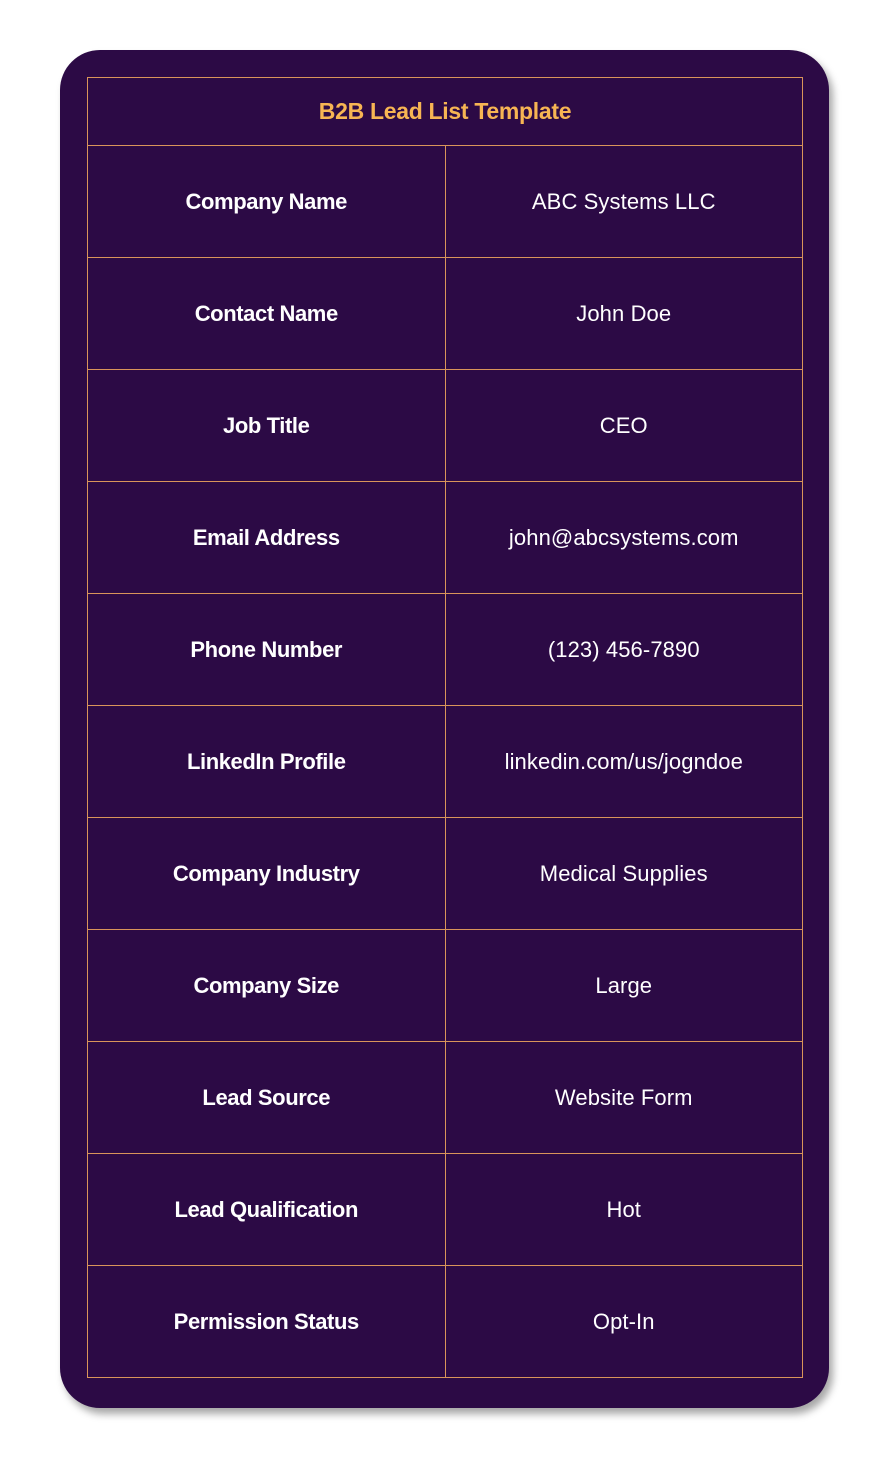 The image size is (889, 1458). Describe the element at coordinates (266, 1321) in the screenshot. I see `field-label: Permission Status` at that location.